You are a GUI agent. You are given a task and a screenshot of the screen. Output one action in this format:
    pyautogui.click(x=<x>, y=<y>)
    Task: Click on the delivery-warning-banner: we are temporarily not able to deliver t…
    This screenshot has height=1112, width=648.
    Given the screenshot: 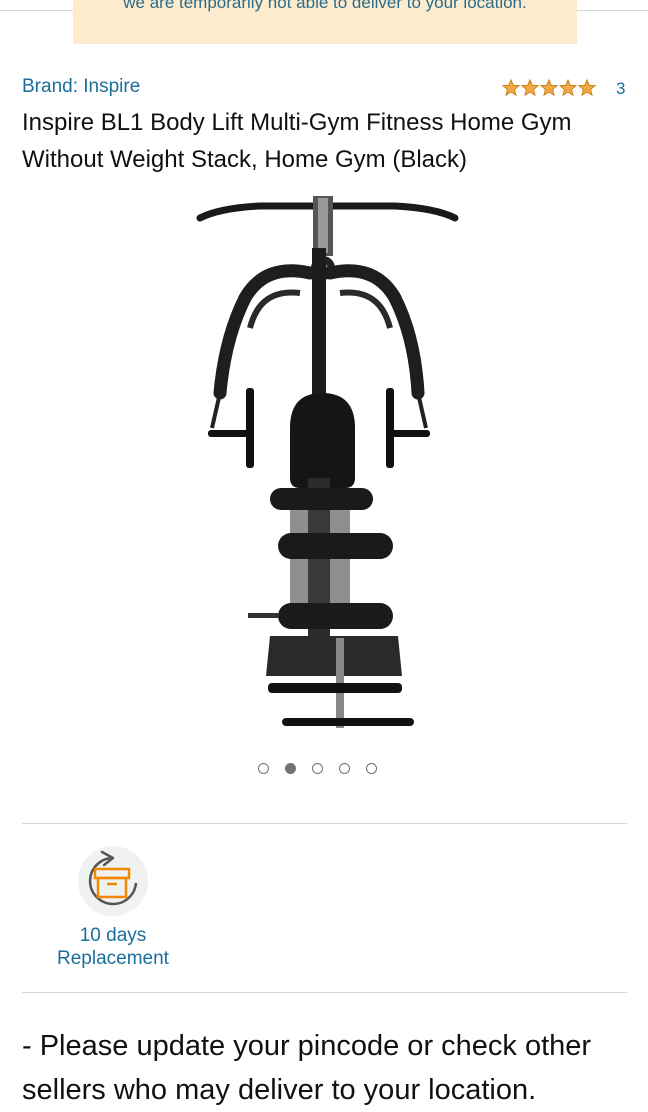 What is the action you would take?
    pyautogui.click(x=325, y=22)
    